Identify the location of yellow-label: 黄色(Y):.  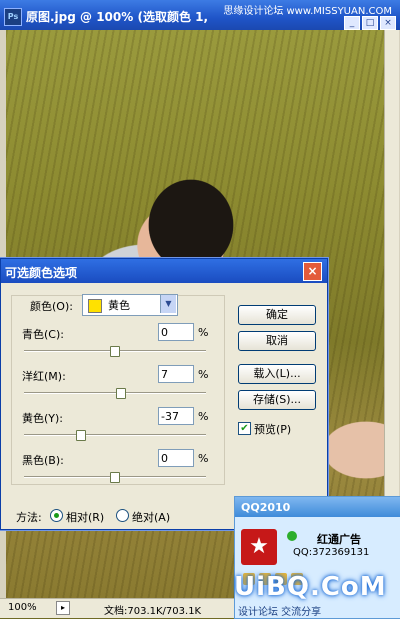
(43, 418).